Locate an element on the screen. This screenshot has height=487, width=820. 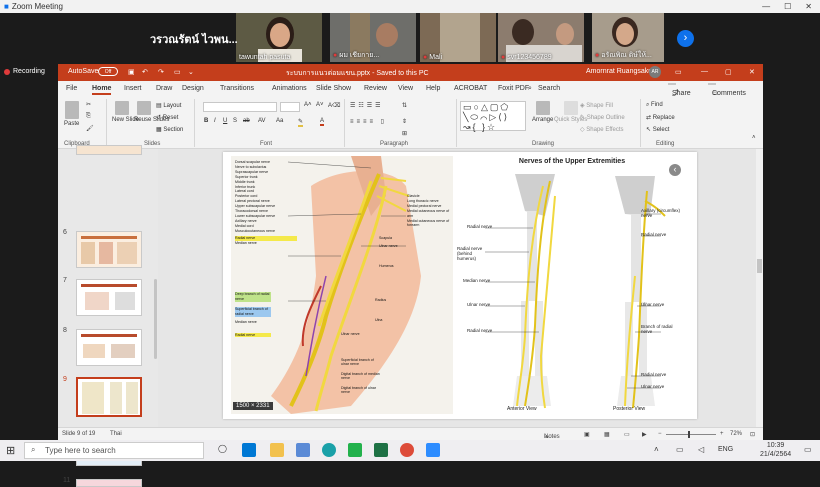
shape-effects-button: ◇ Shape Effects is located at coordinates (602, 129).